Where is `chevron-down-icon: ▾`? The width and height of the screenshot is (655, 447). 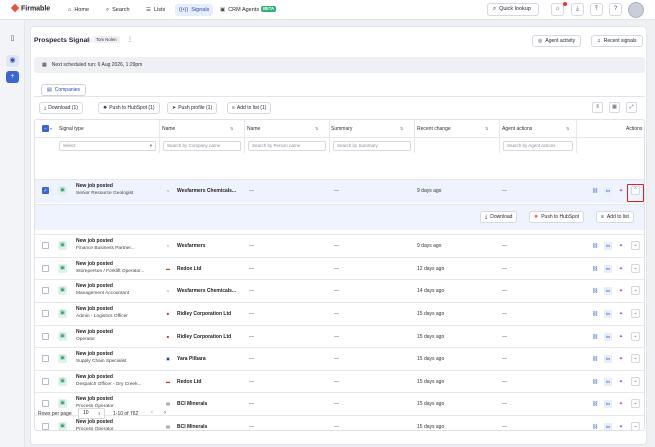 chevron-down-icon: ▾ is located at coordinates (51, 128).